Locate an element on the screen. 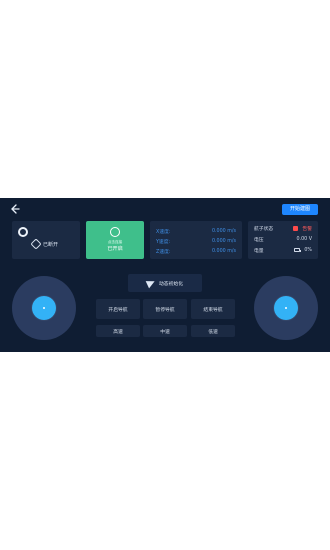 The image size is (330, 550). start-mapping-button: 开始建图 is located at coordinates (300, 209).